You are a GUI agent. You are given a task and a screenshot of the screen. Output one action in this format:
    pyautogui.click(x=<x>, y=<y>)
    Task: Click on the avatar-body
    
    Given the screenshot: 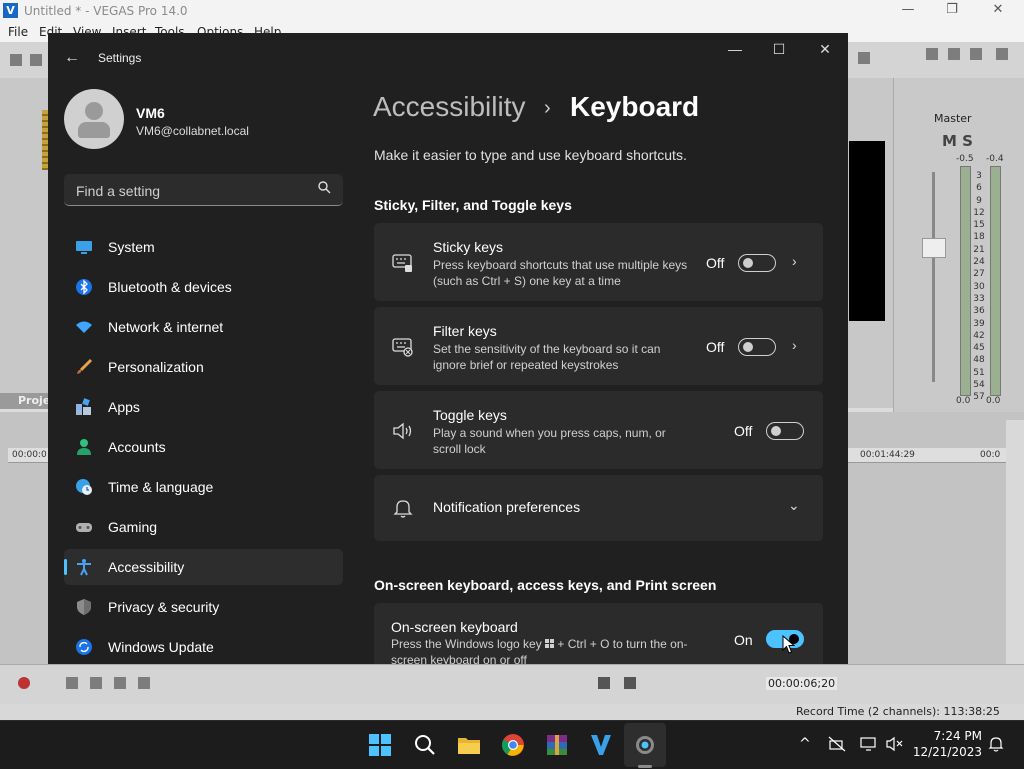 What is the action you would take?
    pyautogui.click(x=94, y=130)
    